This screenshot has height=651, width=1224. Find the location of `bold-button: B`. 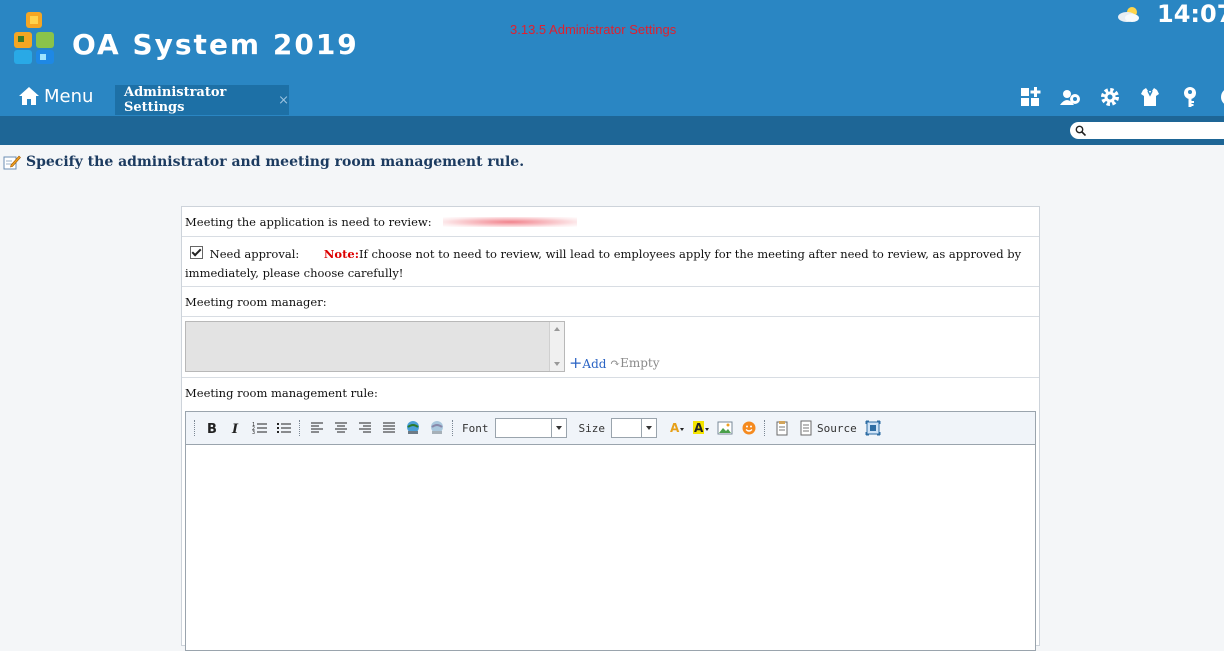

bold-button: B is located at coordinates (212, 428).